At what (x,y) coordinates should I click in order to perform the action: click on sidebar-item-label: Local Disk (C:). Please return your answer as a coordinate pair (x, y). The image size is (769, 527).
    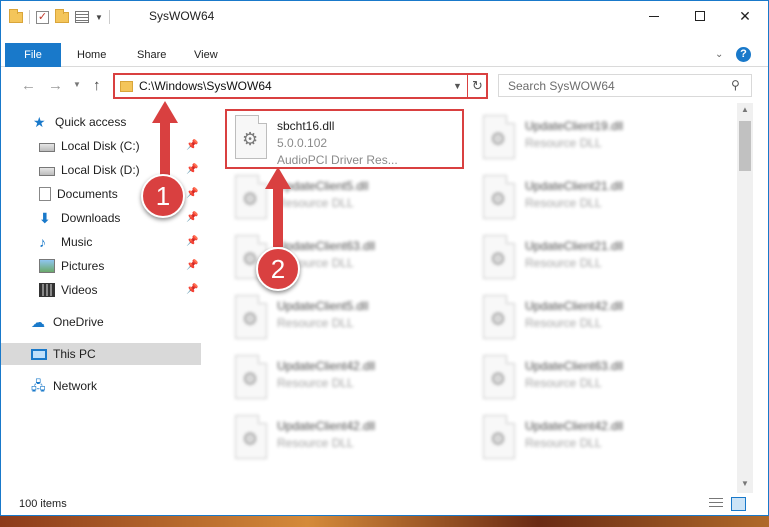
    Looking at the image, I should click on (100, 146).